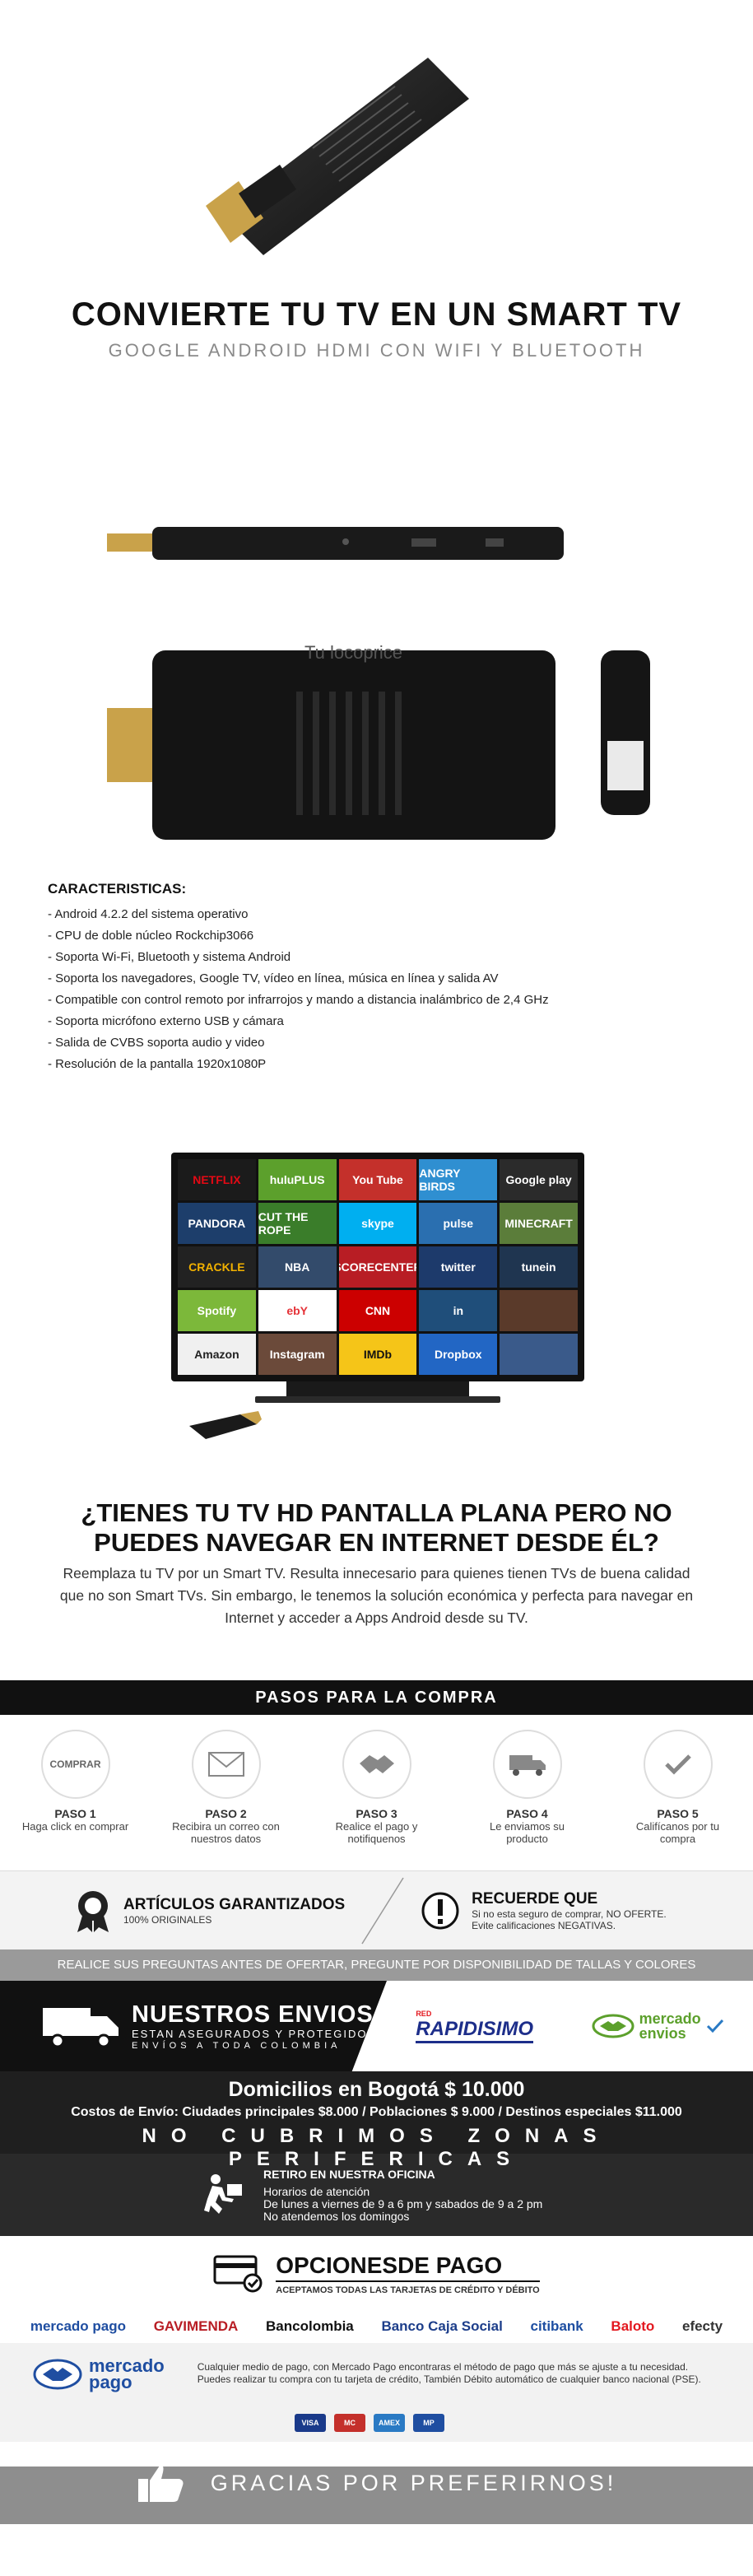 The height and width of the screenshot is (2576, 753). I want to click on office-hours: No atendemos los domingos, so click(336, 2216).